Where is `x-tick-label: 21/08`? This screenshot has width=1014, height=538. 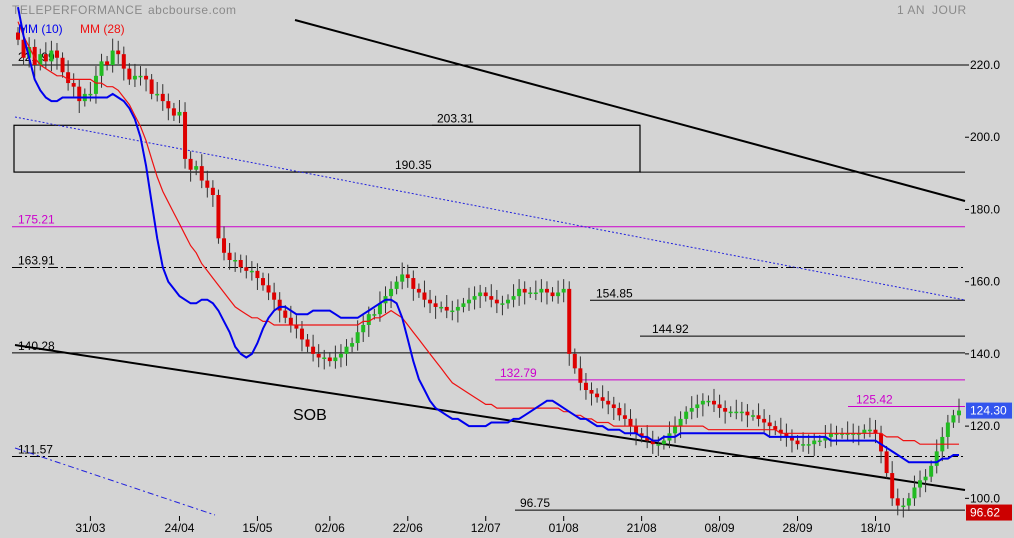
x-tick-label: 21/08 is located at coordinates (642, 528).